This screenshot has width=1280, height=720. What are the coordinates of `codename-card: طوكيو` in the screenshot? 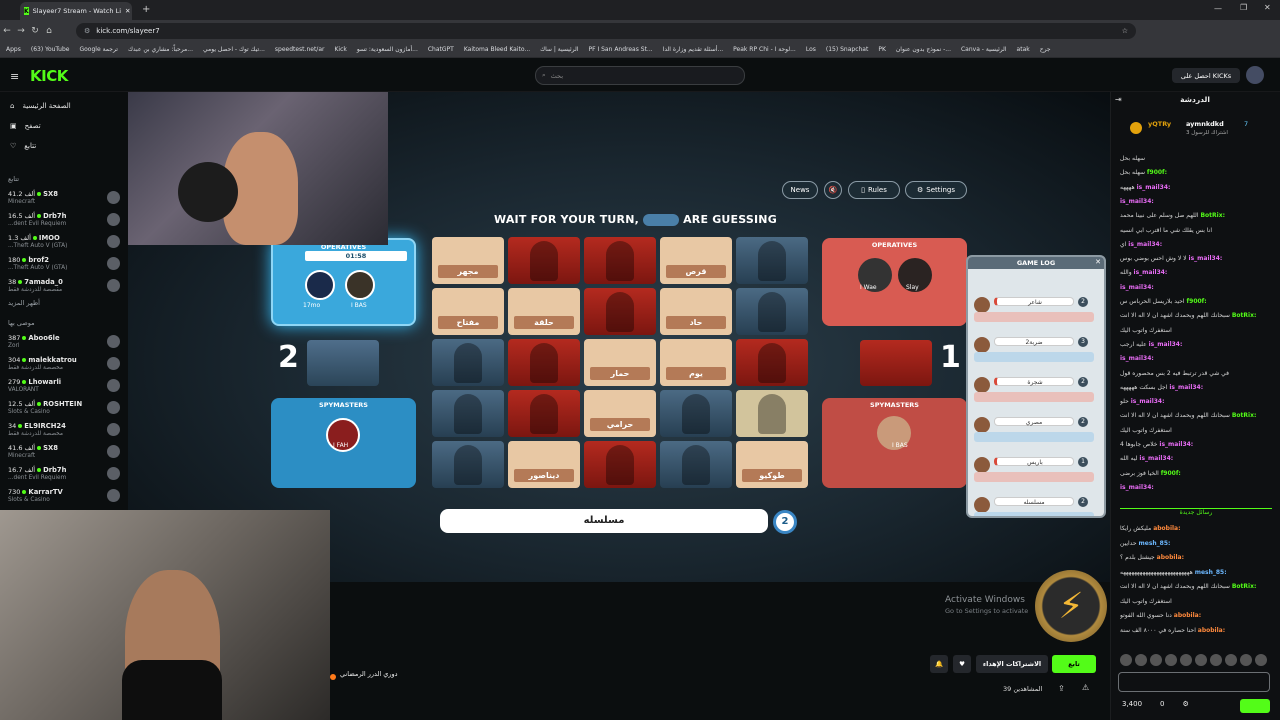 It's located at (772, 464).